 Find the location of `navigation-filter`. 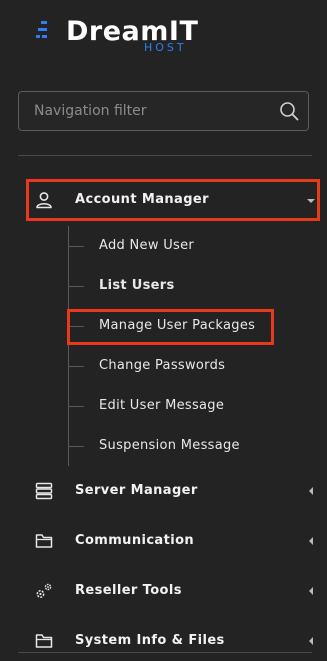

navigation-filter is located at coordinates (163, 111).